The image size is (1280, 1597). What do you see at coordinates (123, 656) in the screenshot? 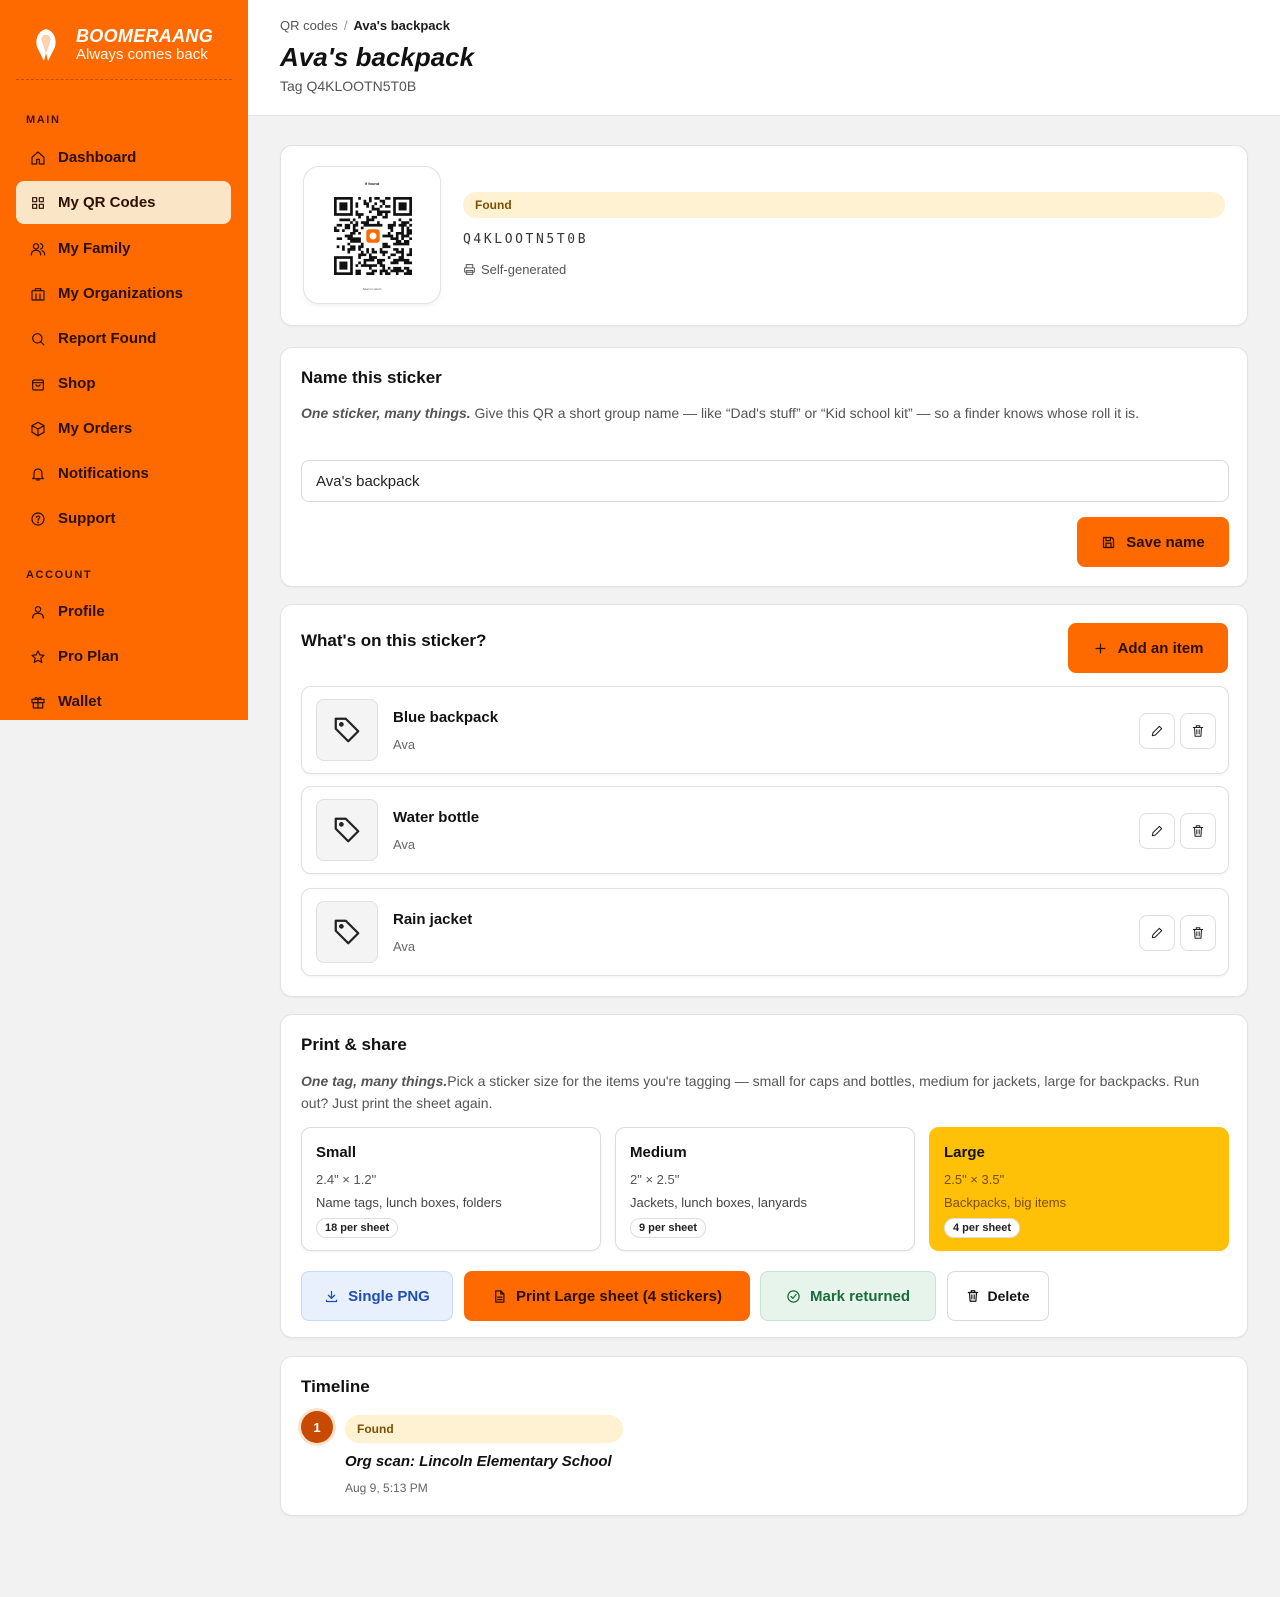
I see `sidebar-item-pro-plan: Pro Plan` at bounding box center [123, 656].